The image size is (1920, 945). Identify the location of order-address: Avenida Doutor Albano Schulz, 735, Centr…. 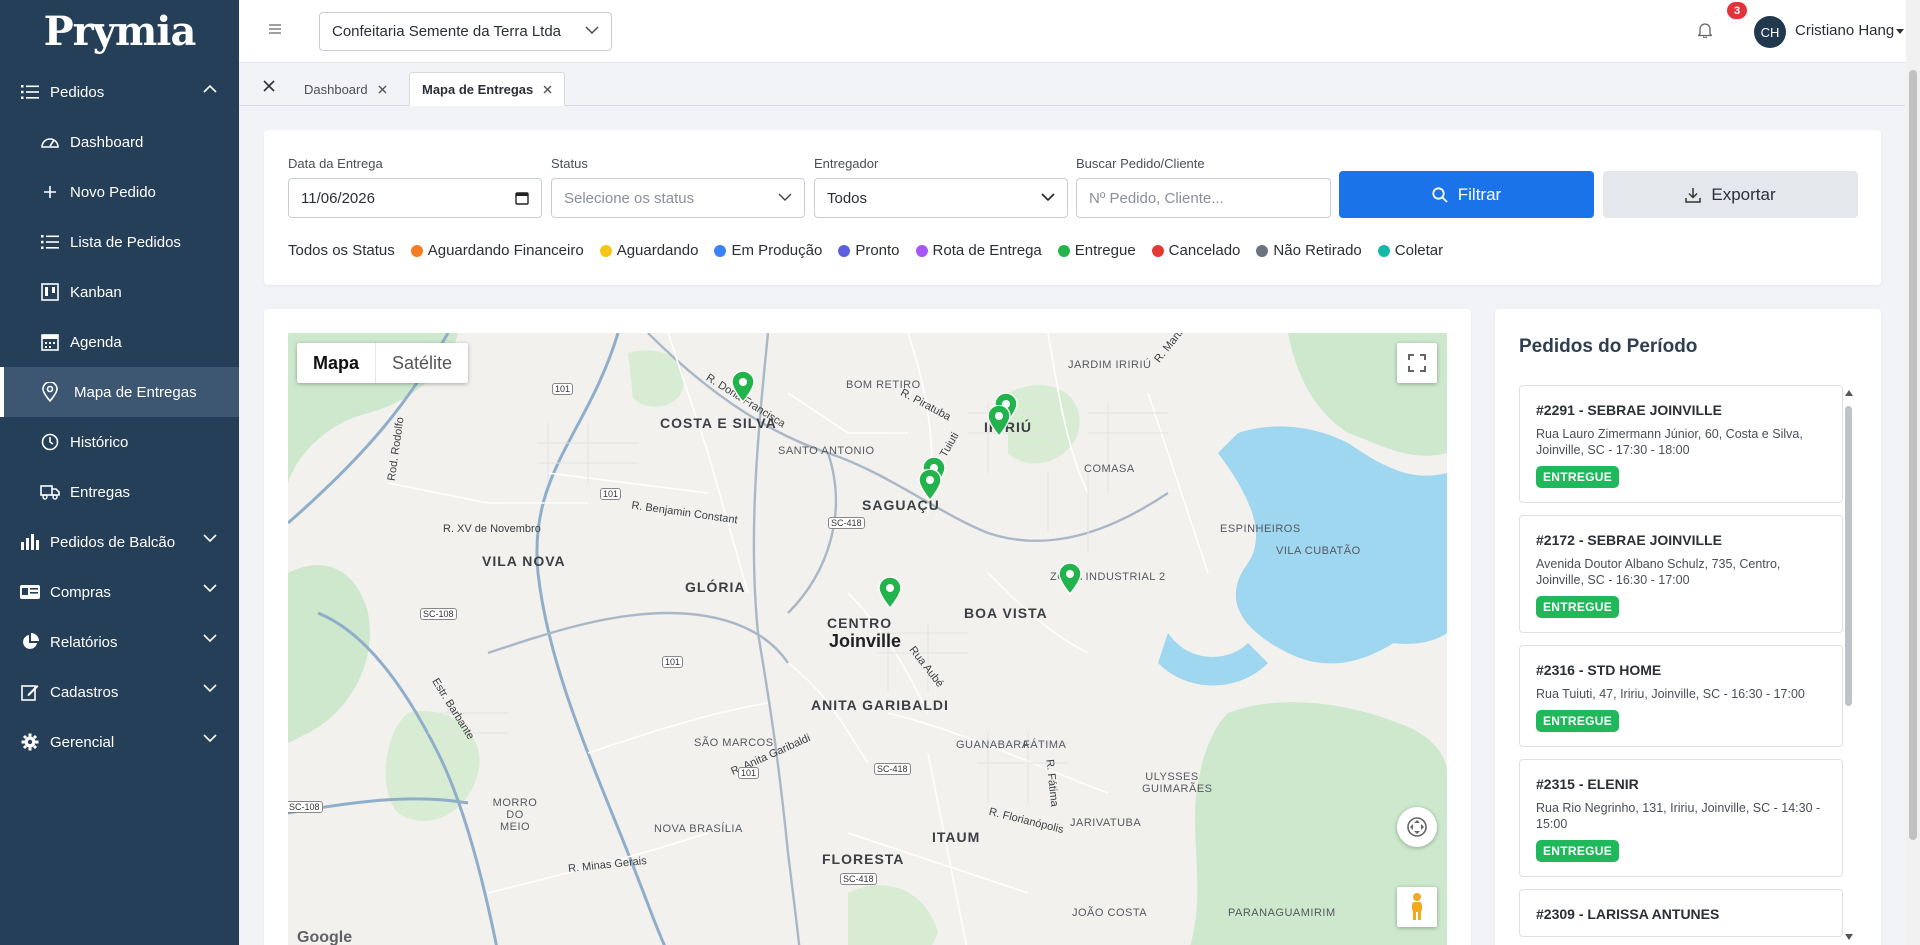
(1658, 572).